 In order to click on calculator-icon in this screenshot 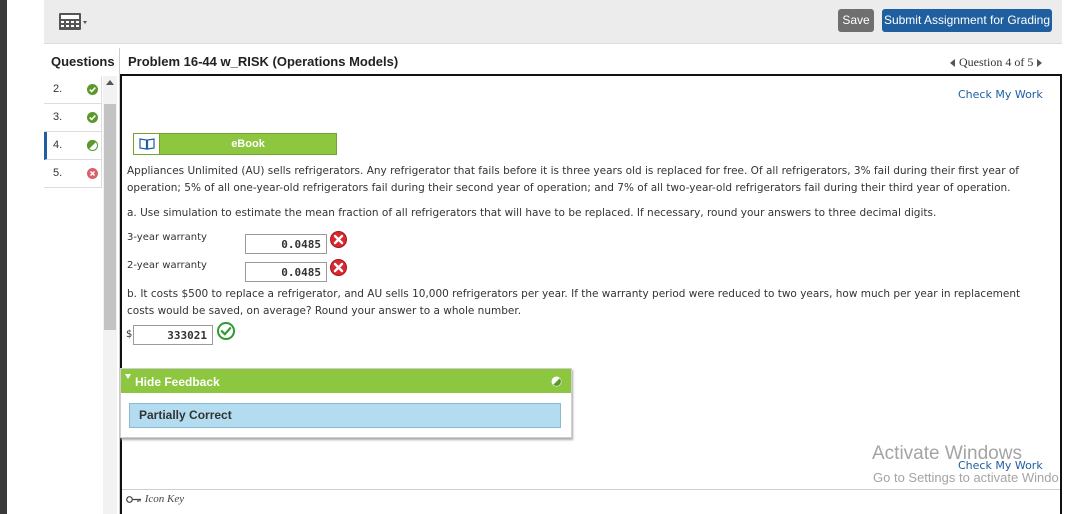, I will do `click(73, 22)`.